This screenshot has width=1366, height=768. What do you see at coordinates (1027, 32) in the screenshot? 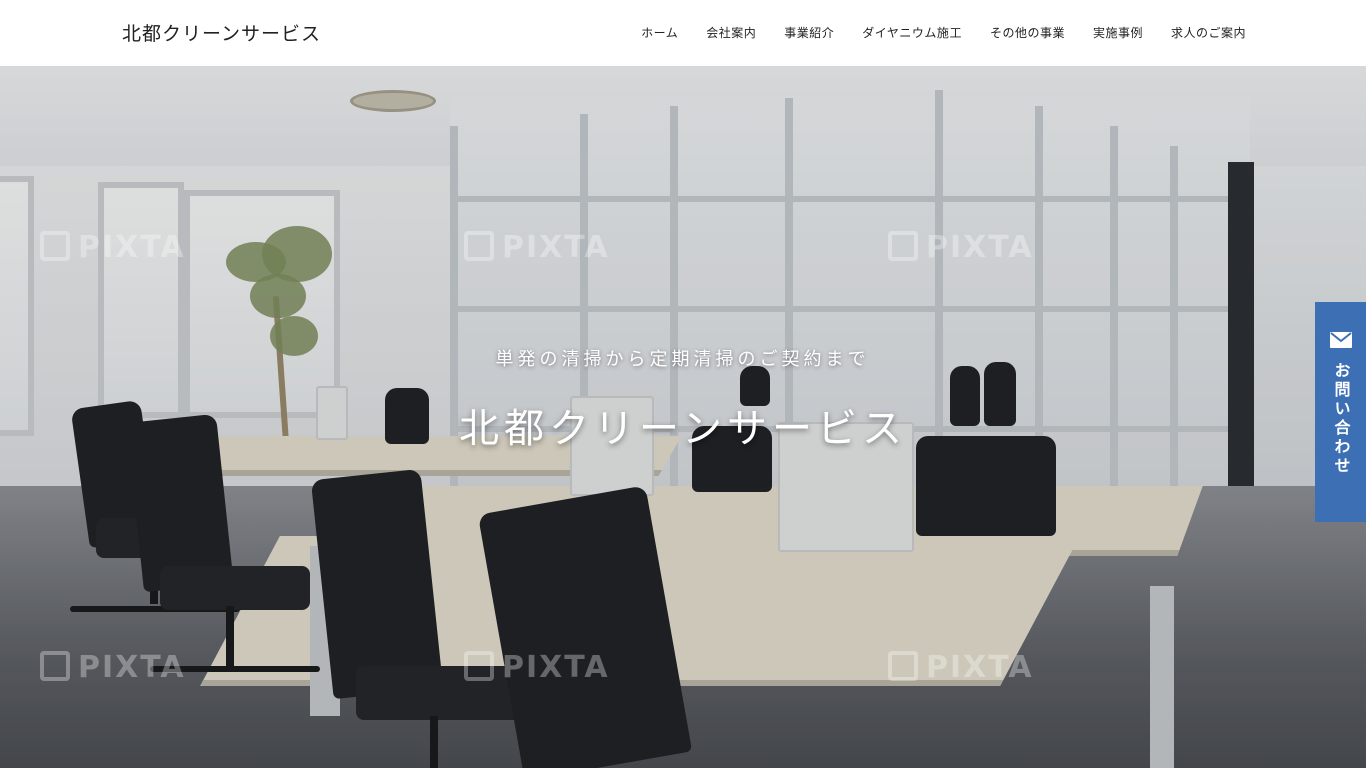
I see `nav-item-other-business: その他の事業` at bounding box center [1027, 32].